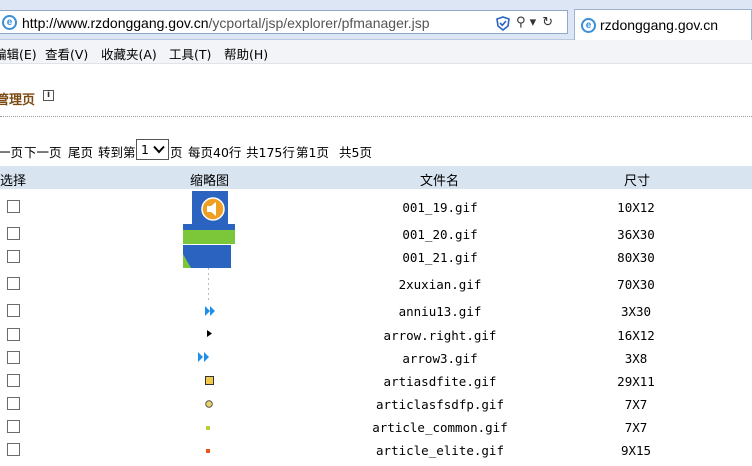 The width and height of the screenshot is (752, 466). Describe the element at coordinates (319, 23) in the screenshot. I see `url-path: /ycportal/jsp/explorer/pfmanager.jsp` at that location.